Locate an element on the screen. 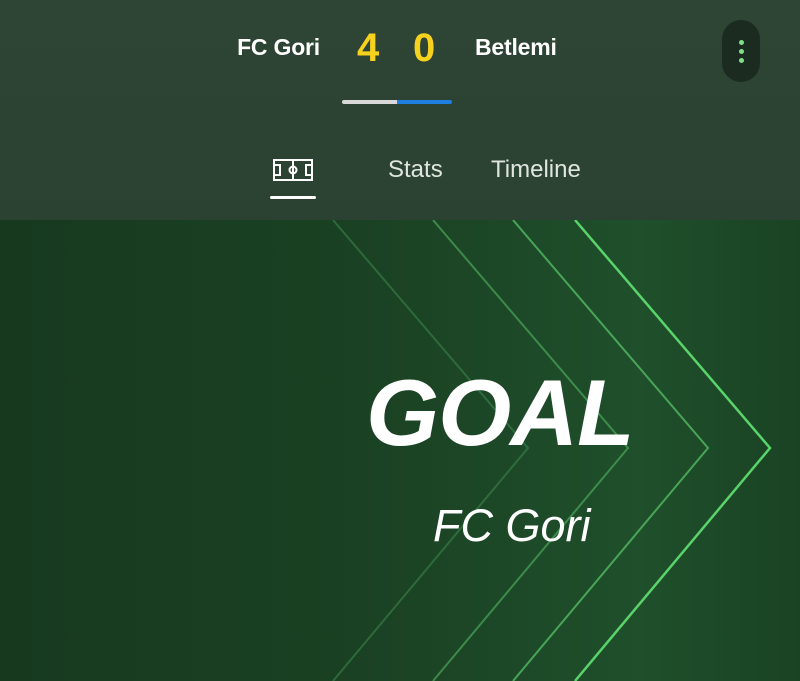  away-score: 0 is located at coordinates (424, 48).